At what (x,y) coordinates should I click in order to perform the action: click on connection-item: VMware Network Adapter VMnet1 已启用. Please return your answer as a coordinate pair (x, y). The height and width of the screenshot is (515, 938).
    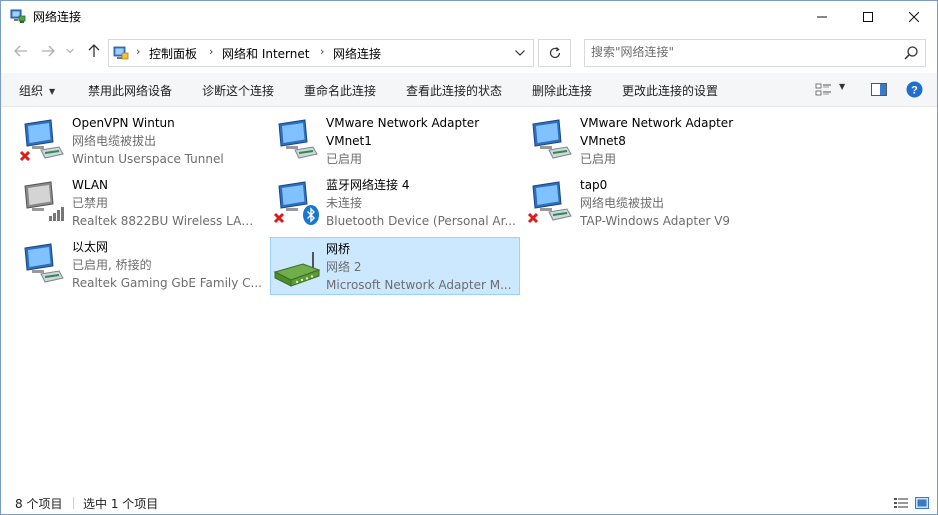
    Looking at the image, I should click on (395, 140).